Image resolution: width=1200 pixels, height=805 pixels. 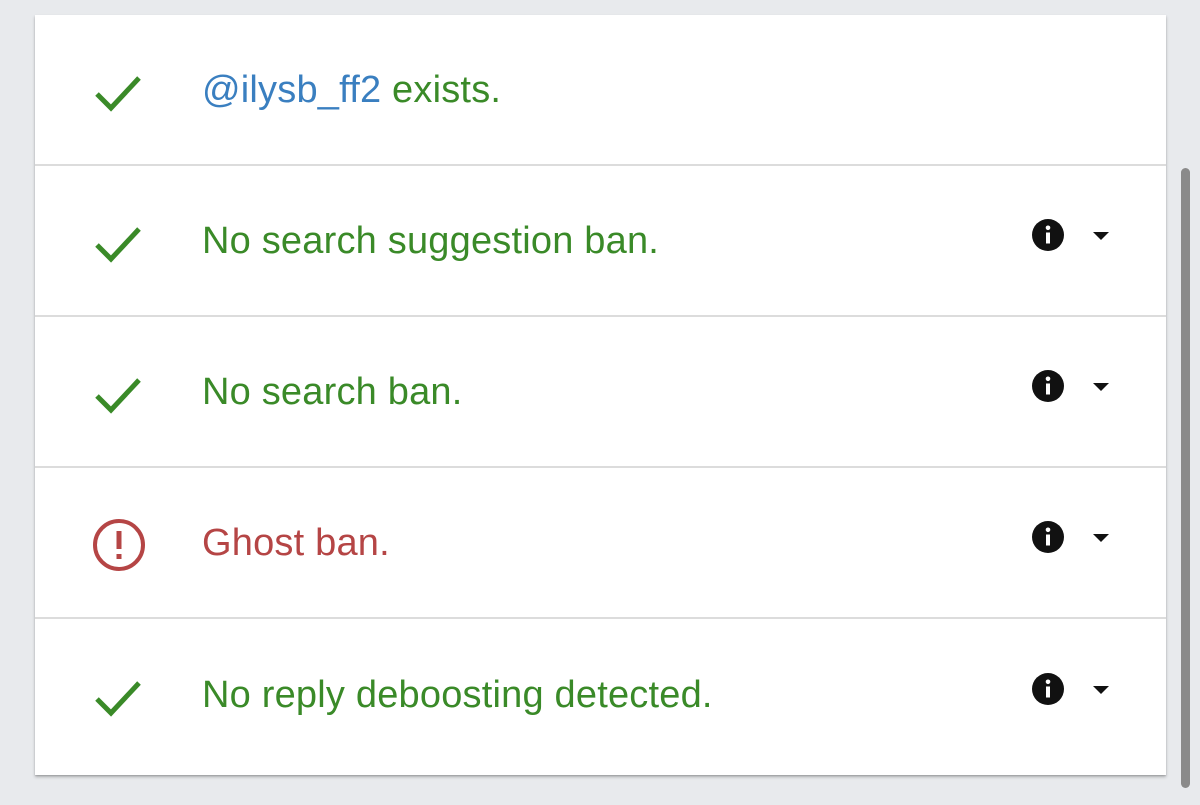 What do you see at coordinates (1185, 478) in the screenshot?
I see `scrollbar` at bounding box center [1185, 478].